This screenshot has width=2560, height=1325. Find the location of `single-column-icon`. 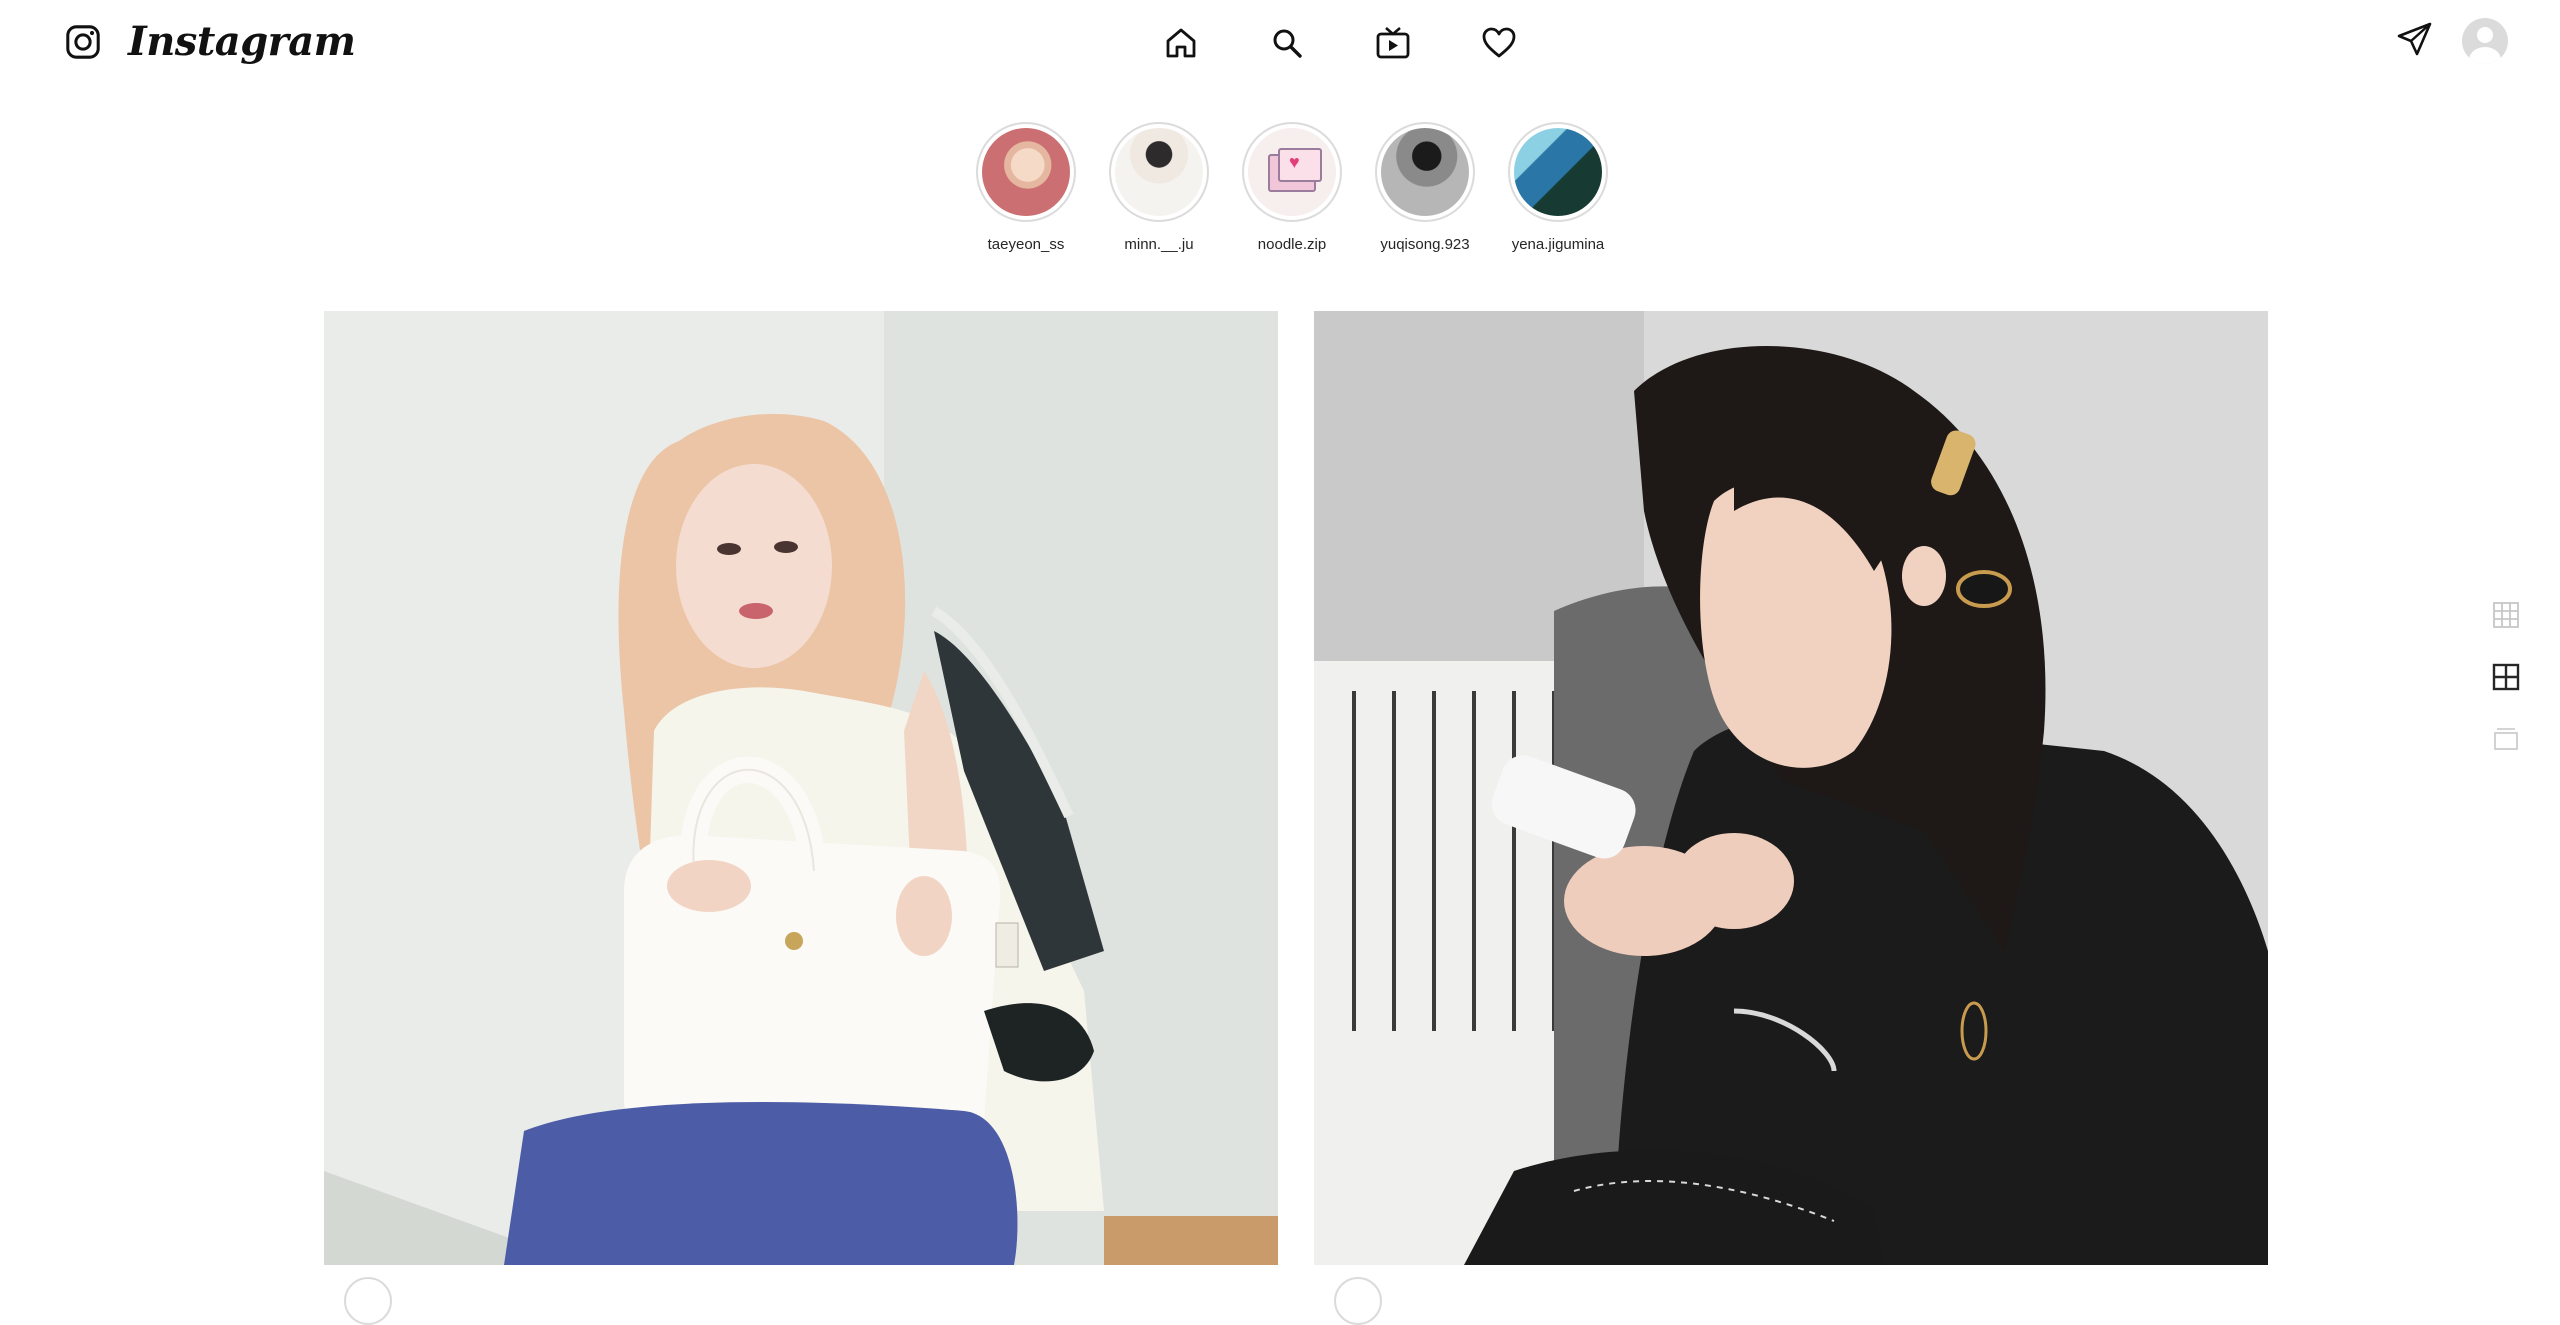

single-column-icon is located at coordinates (2506, 739).